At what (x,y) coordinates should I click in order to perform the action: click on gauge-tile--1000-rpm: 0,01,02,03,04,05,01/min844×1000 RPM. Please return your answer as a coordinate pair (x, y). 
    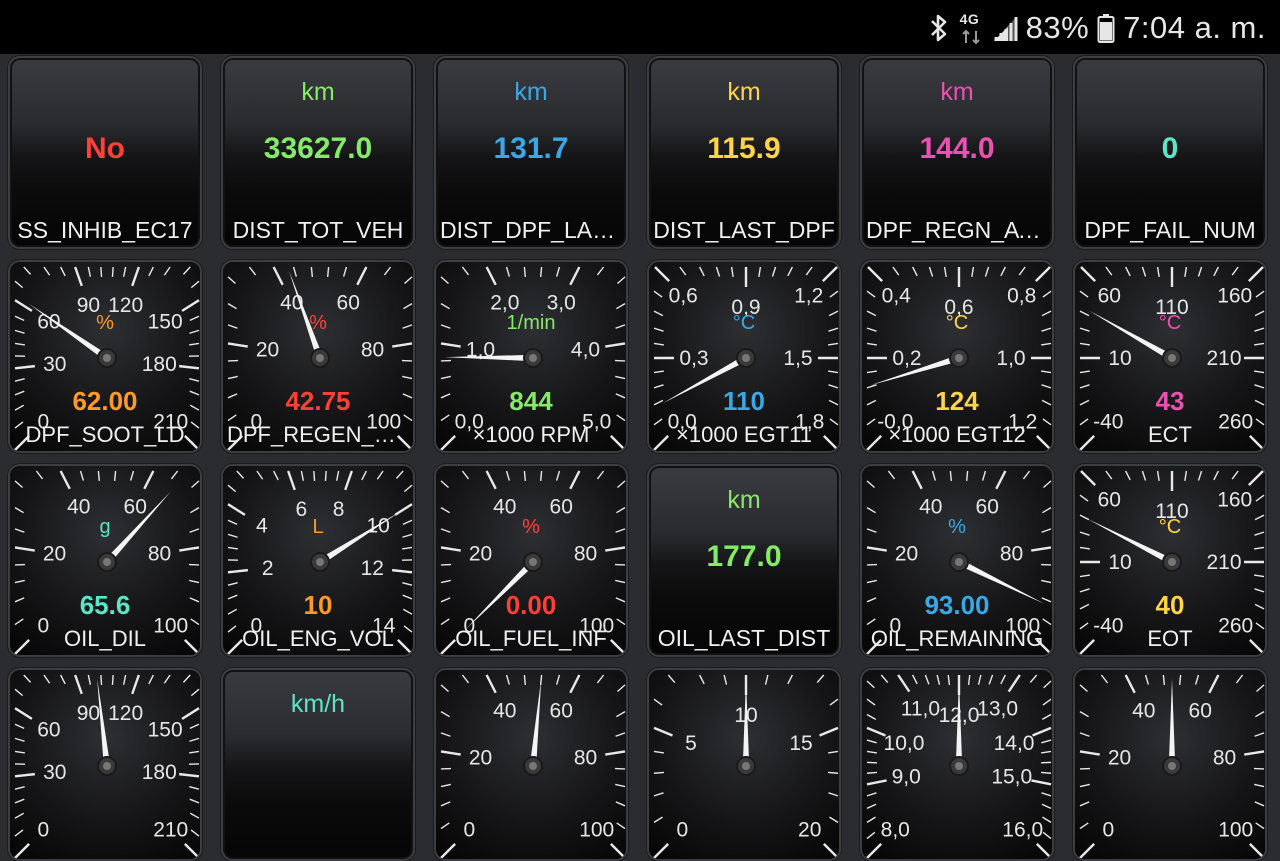
    Looking at the image, I should click on (531, 356).